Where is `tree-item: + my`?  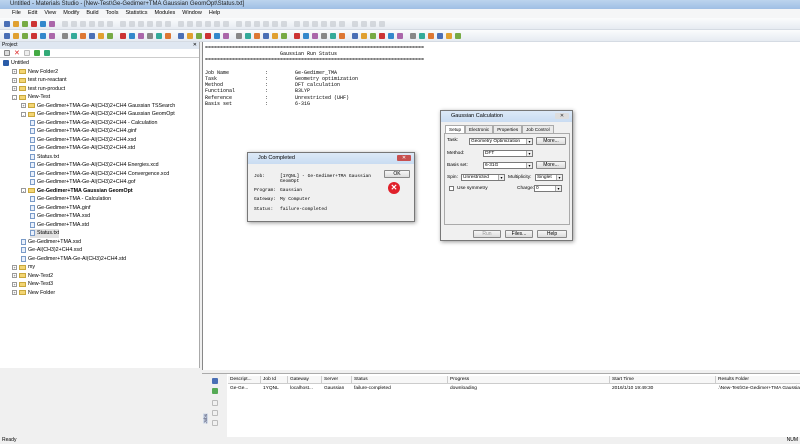
tree-item: + my is located at coordinates (23, 267).